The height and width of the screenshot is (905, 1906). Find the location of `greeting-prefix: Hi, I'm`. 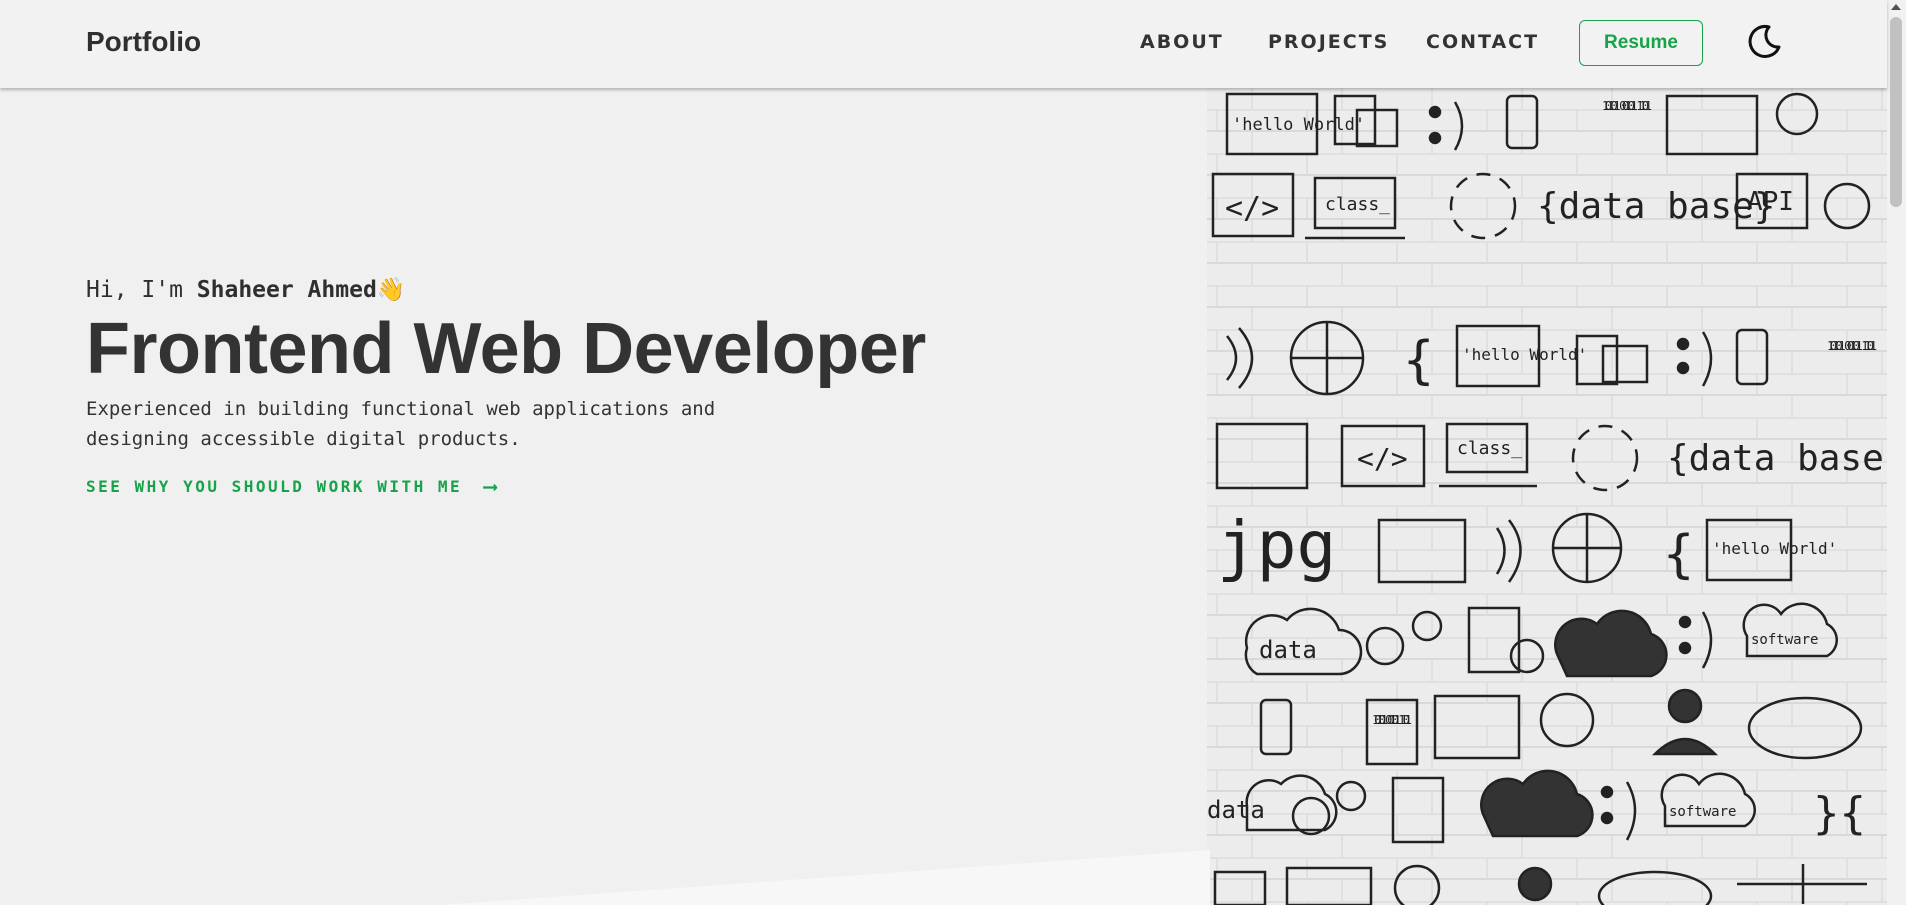

greeting-prefix: Hi, I'm is located at coordinates (141, 290).